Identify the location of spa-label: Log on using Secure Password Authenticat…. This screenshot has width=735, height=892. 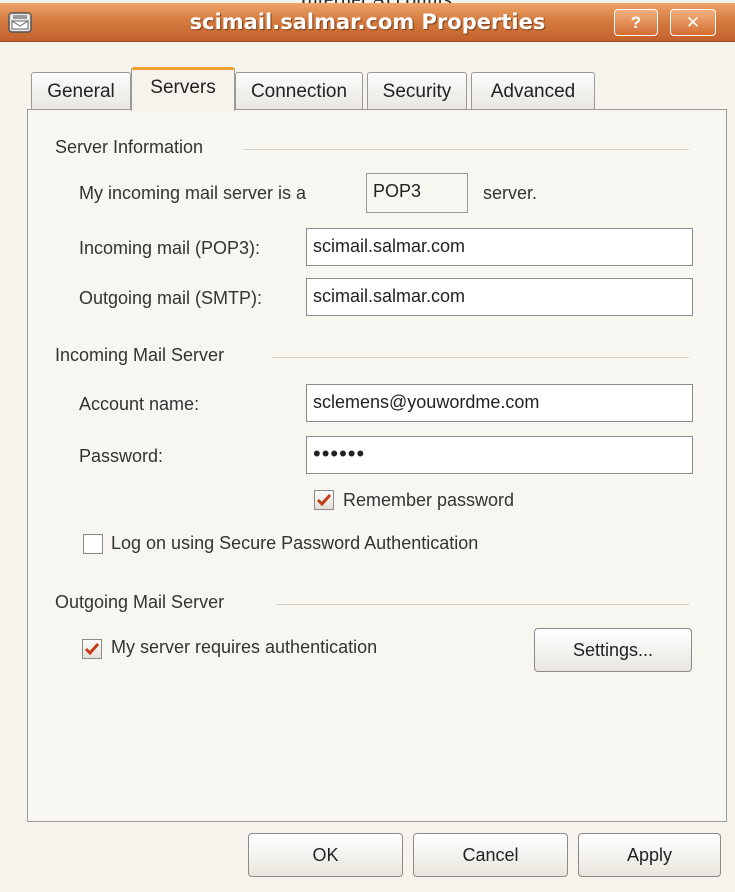
(295, 543).